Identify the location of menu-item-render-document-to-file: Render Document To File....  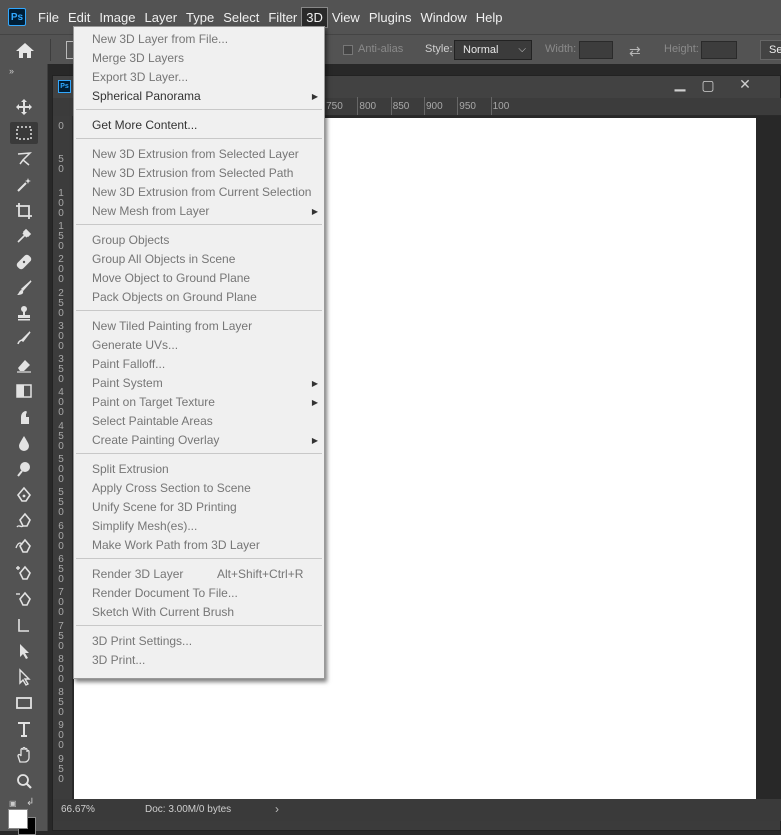
(205, 593).